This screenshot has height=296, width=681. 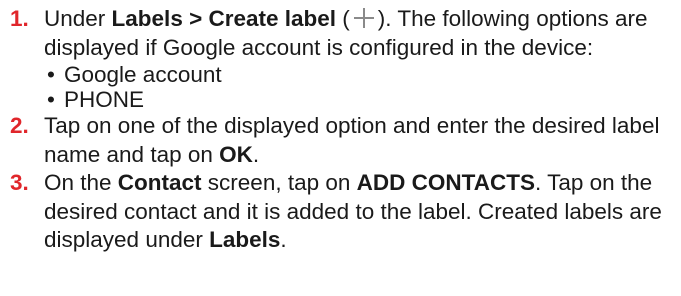 What do you see at coordinates (357, 74) in the screenshot?
I see `option-item: • Google account` at bounding box center [357, 74].